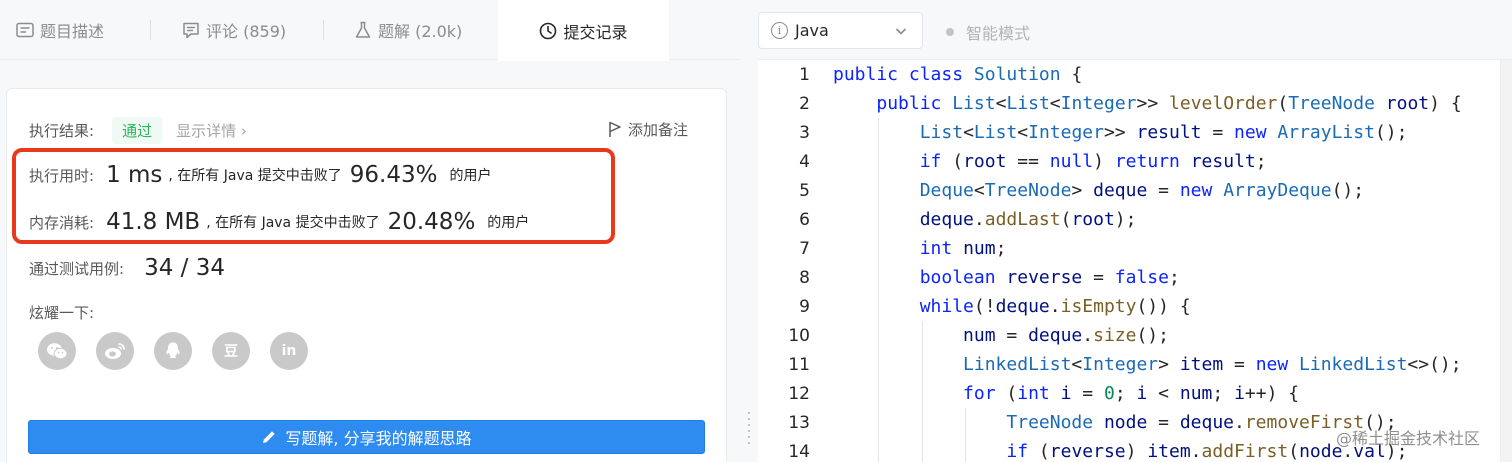 The height and width of the screenshot is (462, 1512). Describe the element at coordinates (191, 30) in the screenshot. I see `comment-icon` at that location.